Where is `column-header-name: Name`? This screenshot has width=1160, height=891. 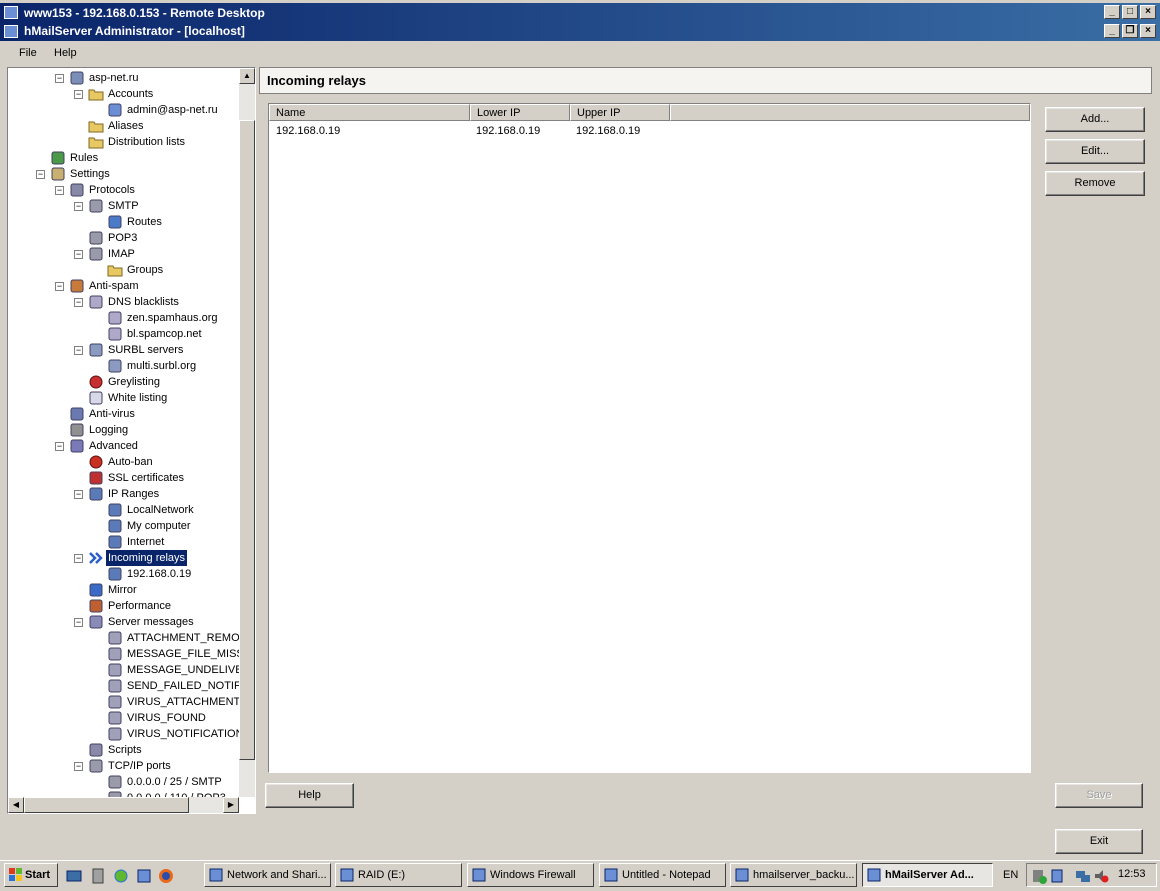 column-header-name: Name is located at coordinates (369, 112).